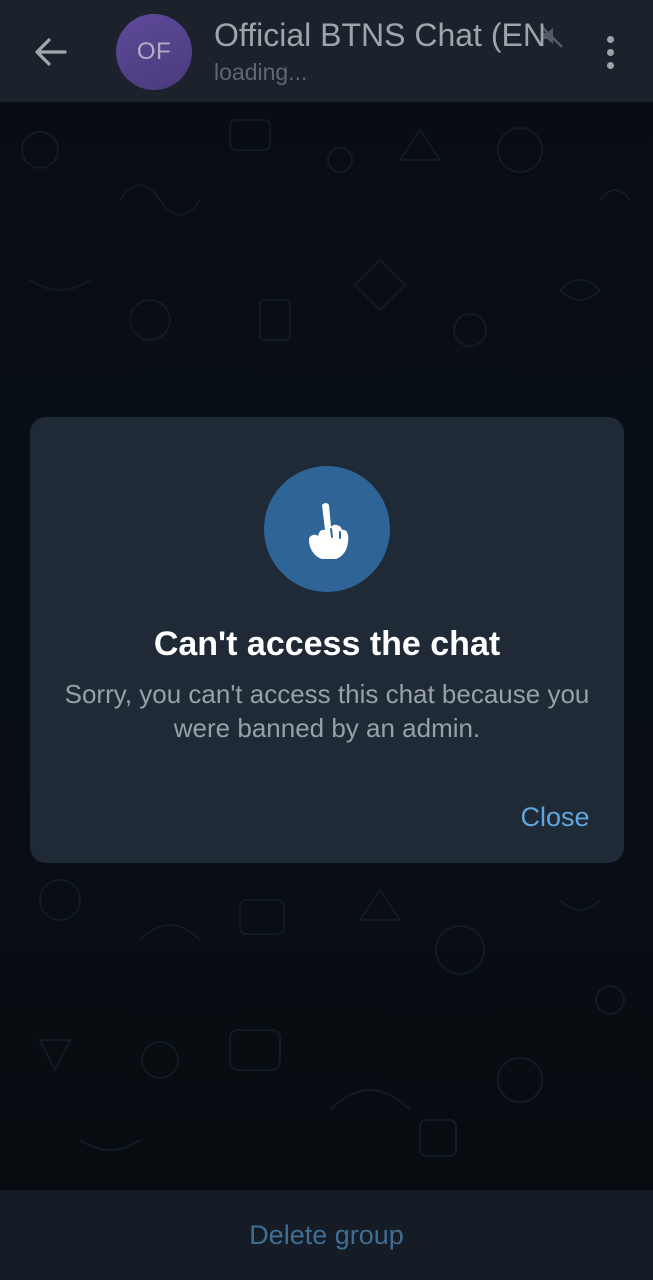 This screenshot has width=653, height=1280. I want to click on close-button: Close, so click(555, 817).